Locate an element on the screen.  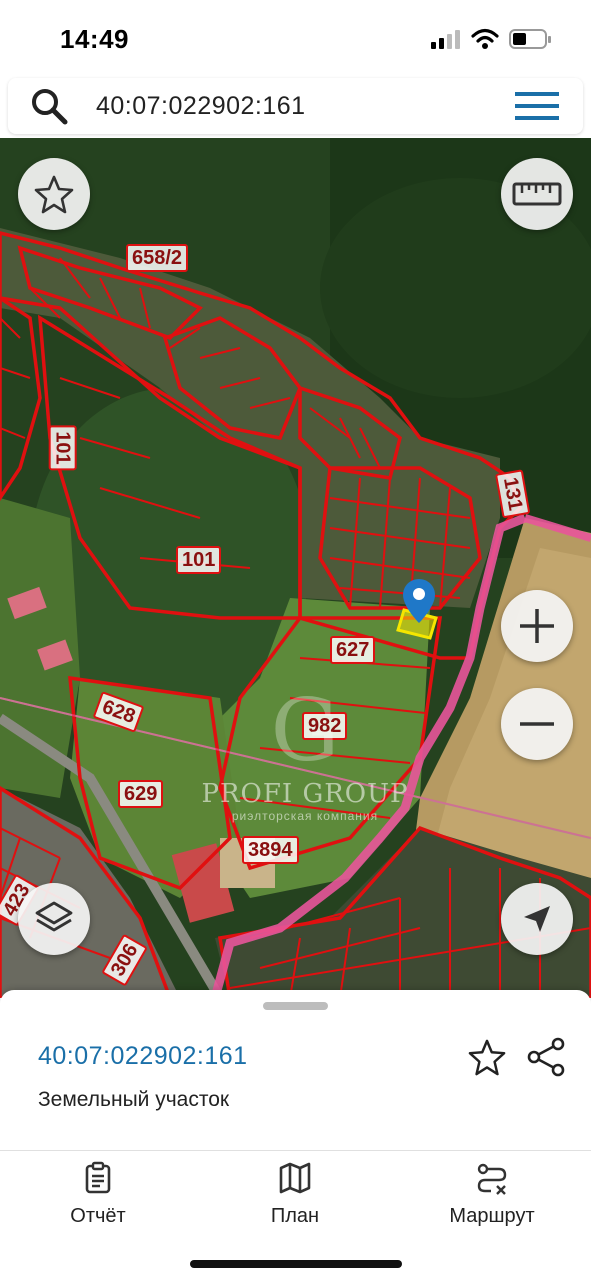
zoom-in-button is located at coordinates (537, 626).